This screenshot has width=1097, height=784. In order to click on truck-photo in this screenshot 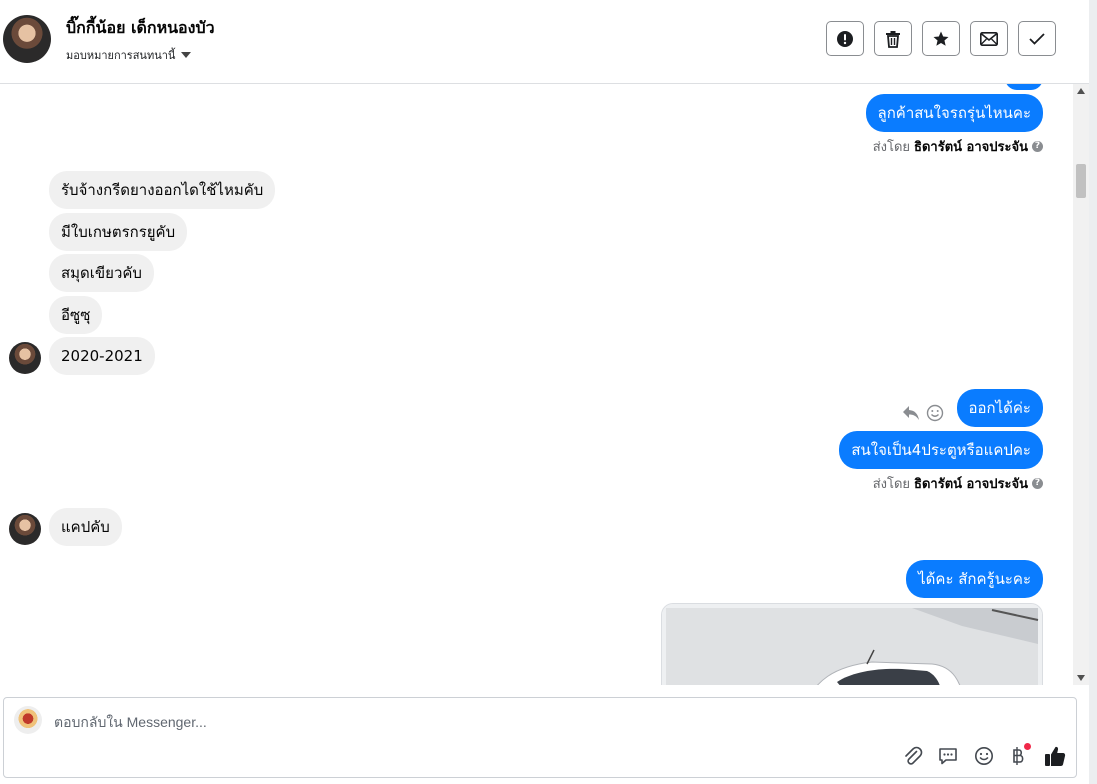, I will do `click(852, 644)`.